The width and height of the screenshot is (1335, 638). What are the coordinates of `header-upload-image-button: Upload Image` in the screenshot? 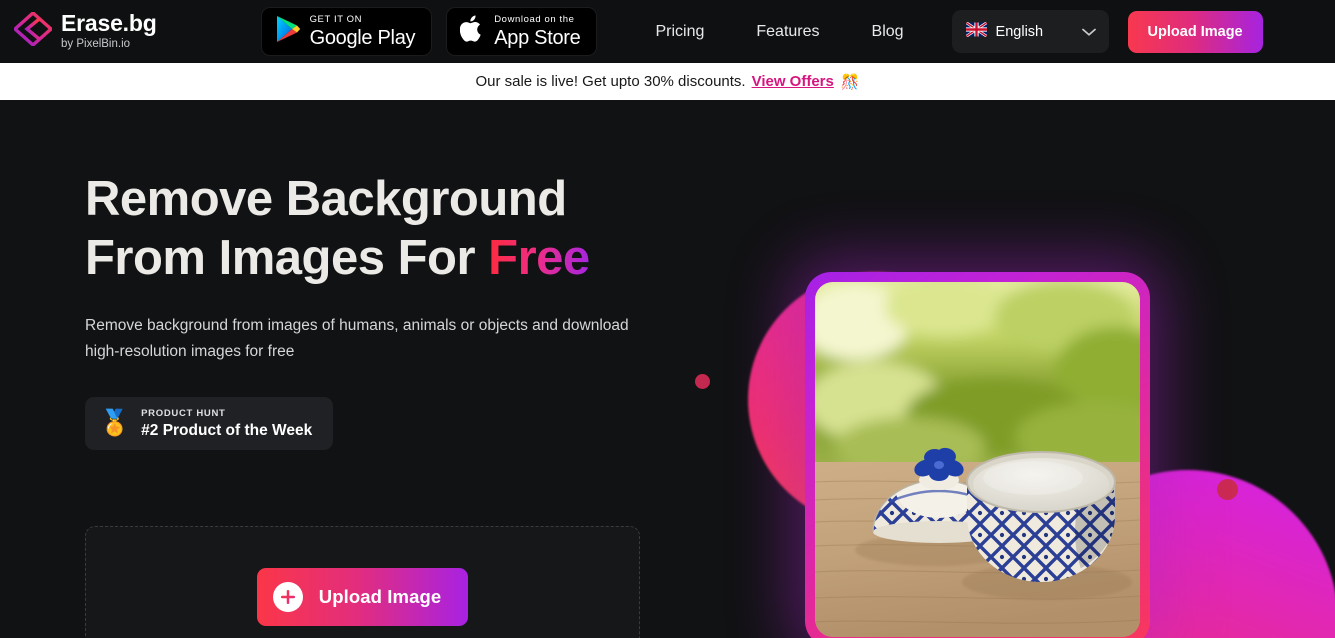 It's located at (1195, 31).